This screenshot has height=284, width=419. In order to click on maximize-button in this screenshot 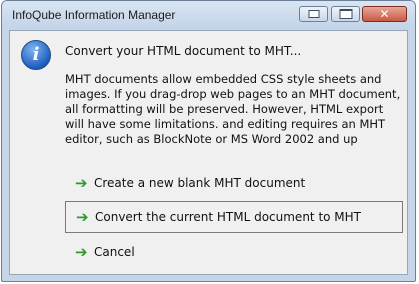, I will do `click(345, 14)`.